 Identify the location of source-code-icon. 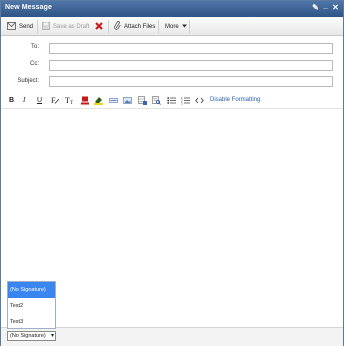
(199, 100).